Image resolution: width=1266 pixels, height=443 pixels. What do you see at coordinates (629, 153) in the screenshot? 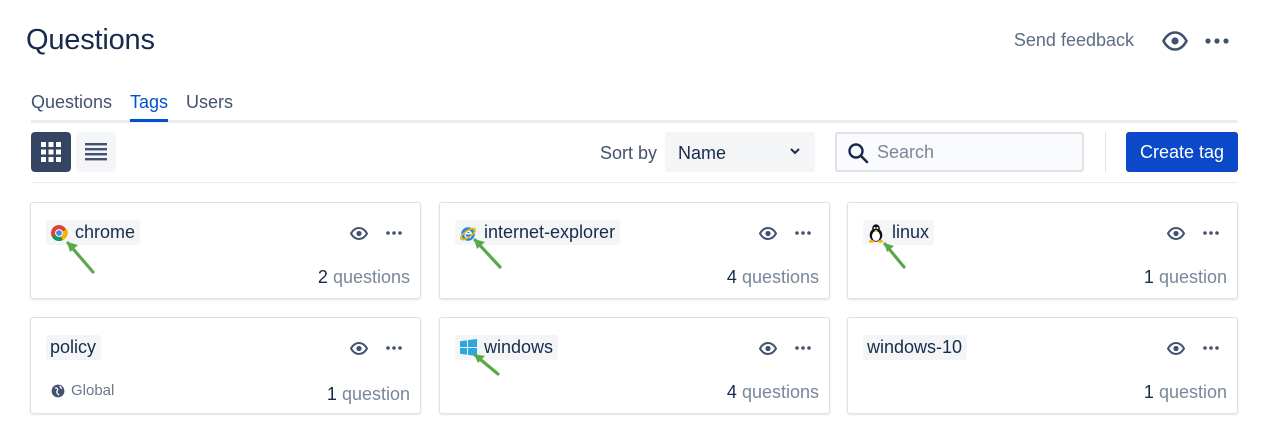
I see `sort-label: Sort by` at bounding box center [629, 153].